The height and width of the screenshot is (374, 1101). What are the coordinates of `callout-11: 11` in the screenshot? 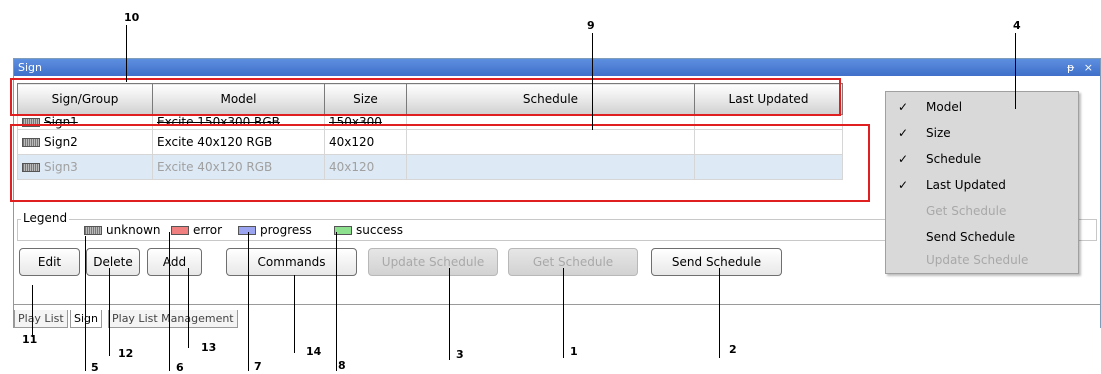 It's located at (30, 339).